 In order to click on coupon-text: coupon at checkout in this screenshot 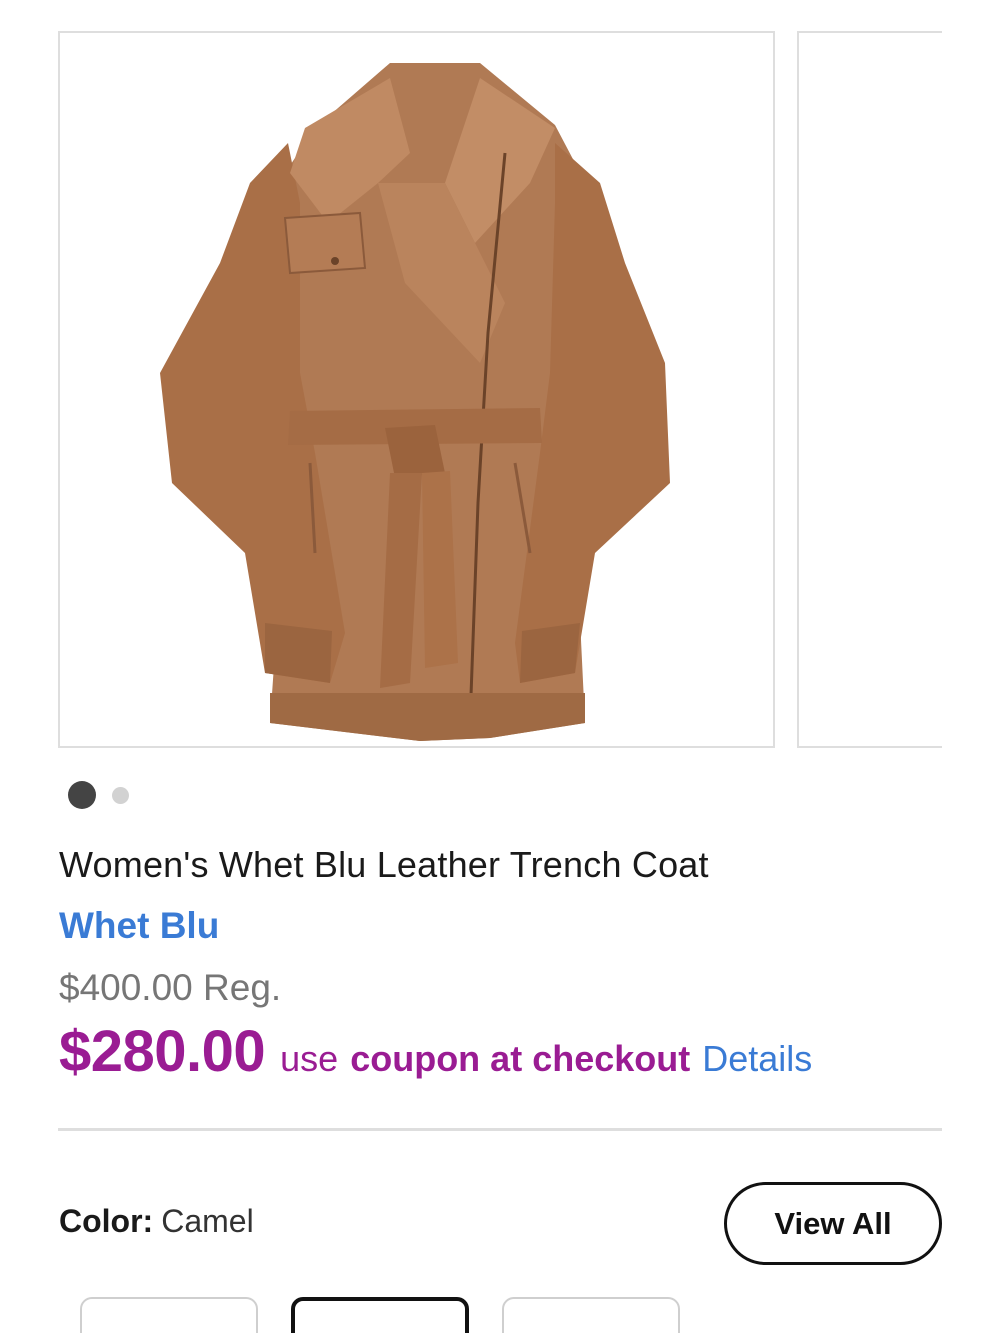, I will do `click(520, 1058)`.